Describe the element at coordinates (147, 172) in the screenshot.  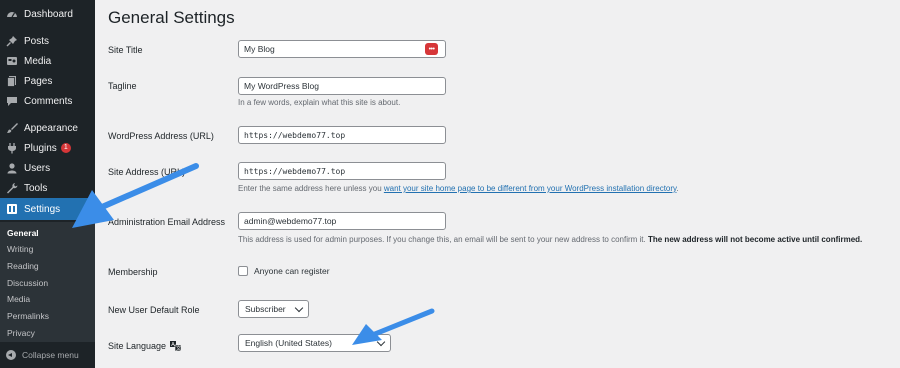
I see `site-address-label: Site Address (URL)` at that location.